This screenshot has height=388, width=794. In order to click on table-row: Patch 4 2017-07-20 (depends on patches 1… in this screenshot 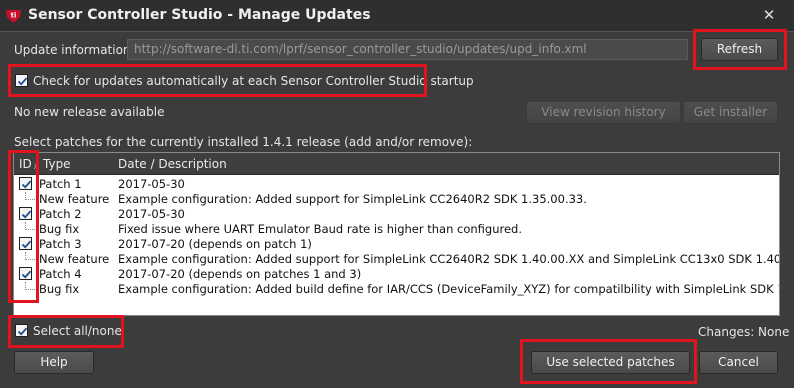, I will do `click(396, 273)`.